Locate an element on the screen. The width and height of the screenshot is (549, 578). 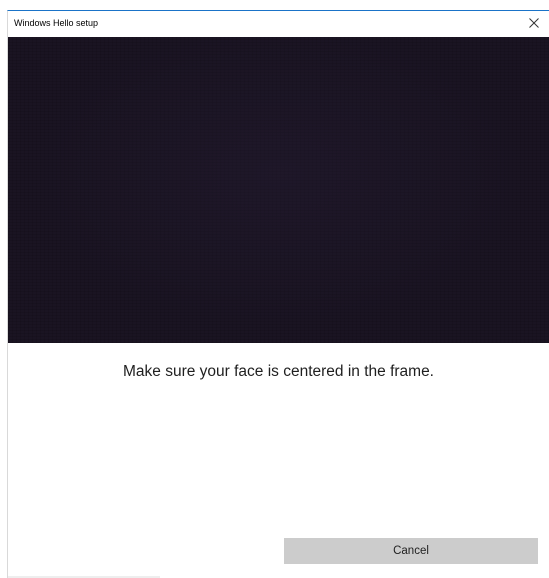
close-button is located at coordinates (534, 23).